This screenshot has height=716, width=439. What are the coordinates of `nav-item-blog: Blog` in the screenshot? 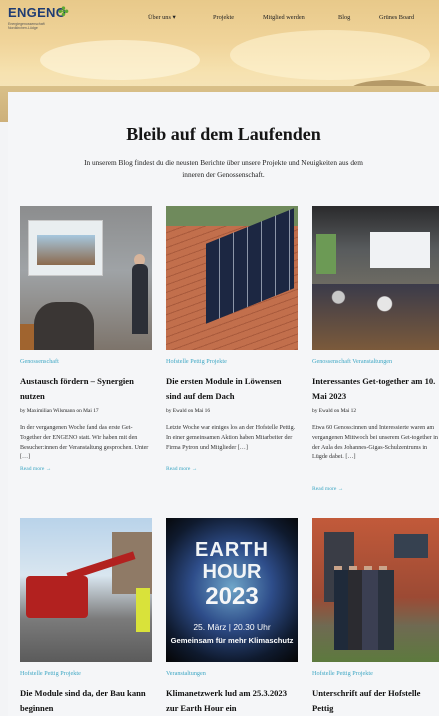 It's located at (344, 17).